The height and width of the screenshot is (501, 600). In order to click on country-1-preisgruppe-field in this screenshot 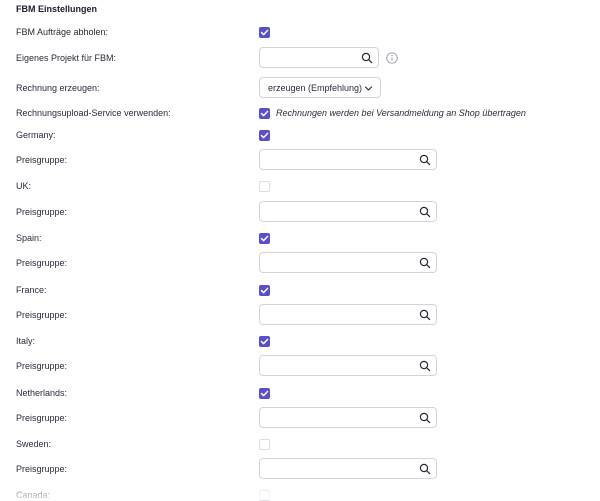, I will do `click(348, 211)`.